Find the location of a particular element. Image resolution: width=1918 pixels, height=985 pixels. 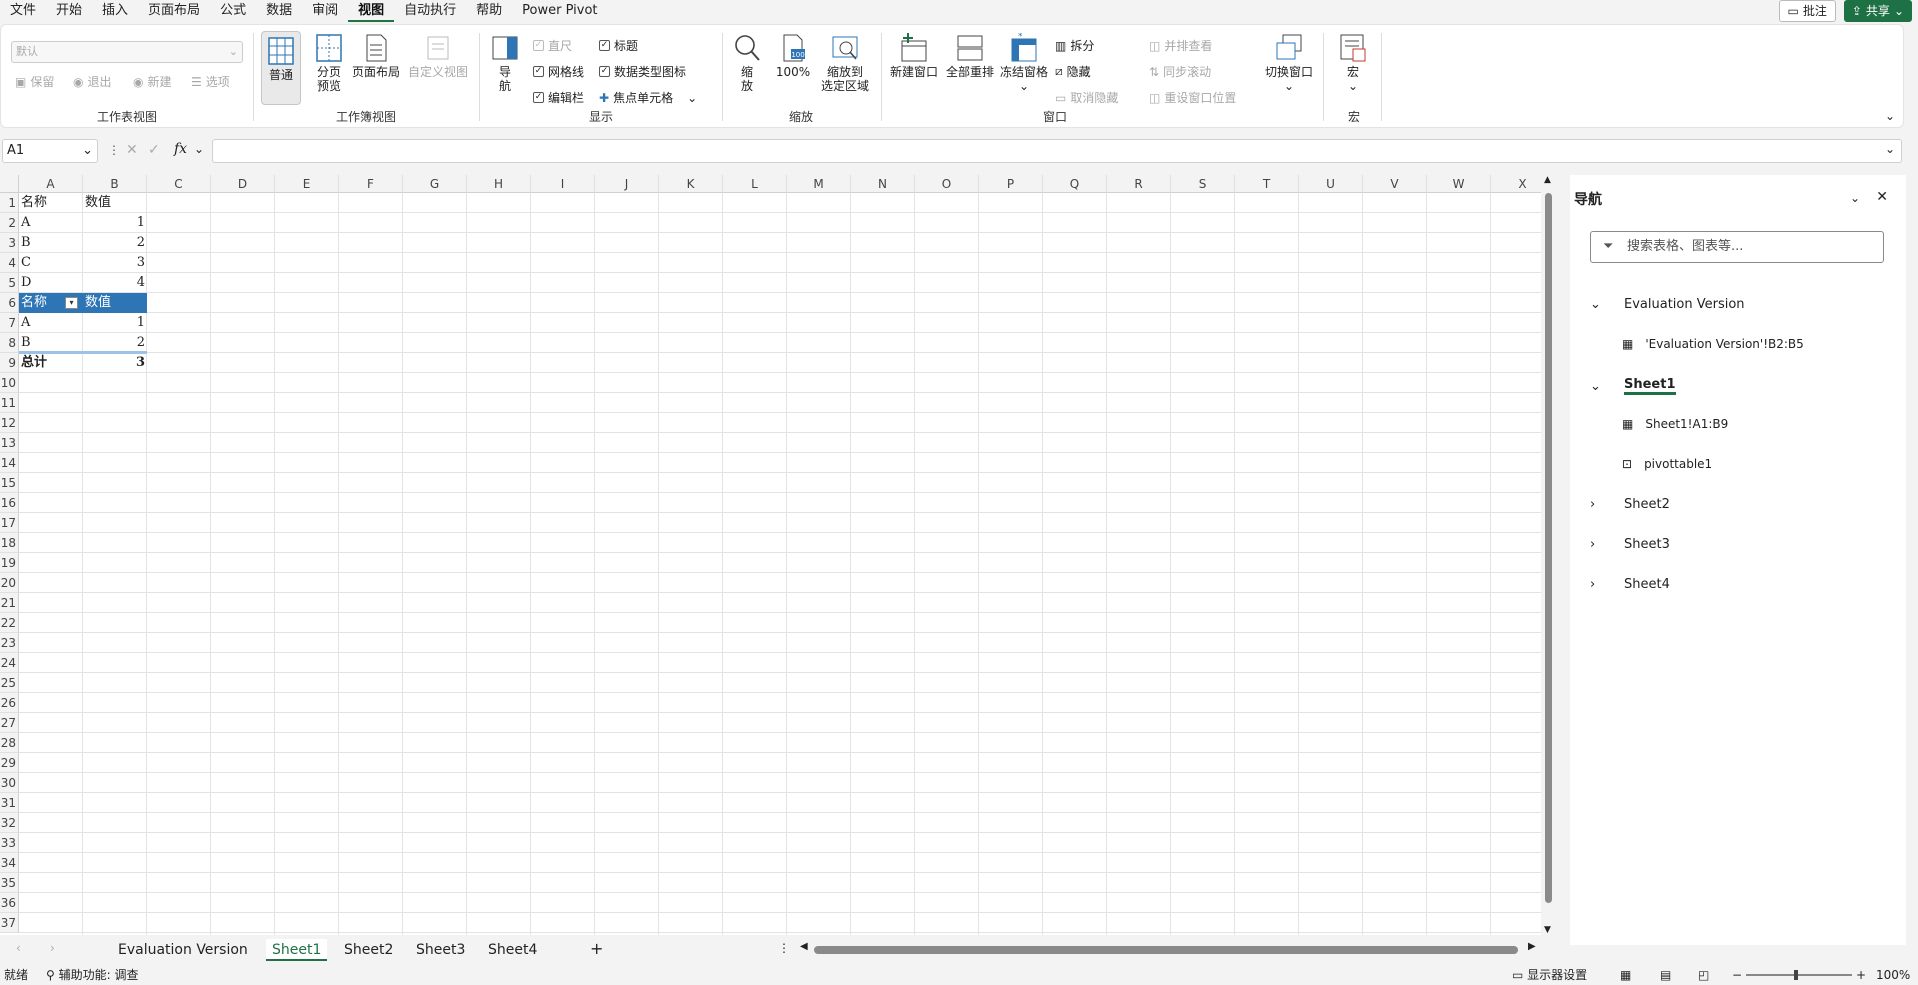

zoom-button: 缩 放 is located at coordinates (747, 63).